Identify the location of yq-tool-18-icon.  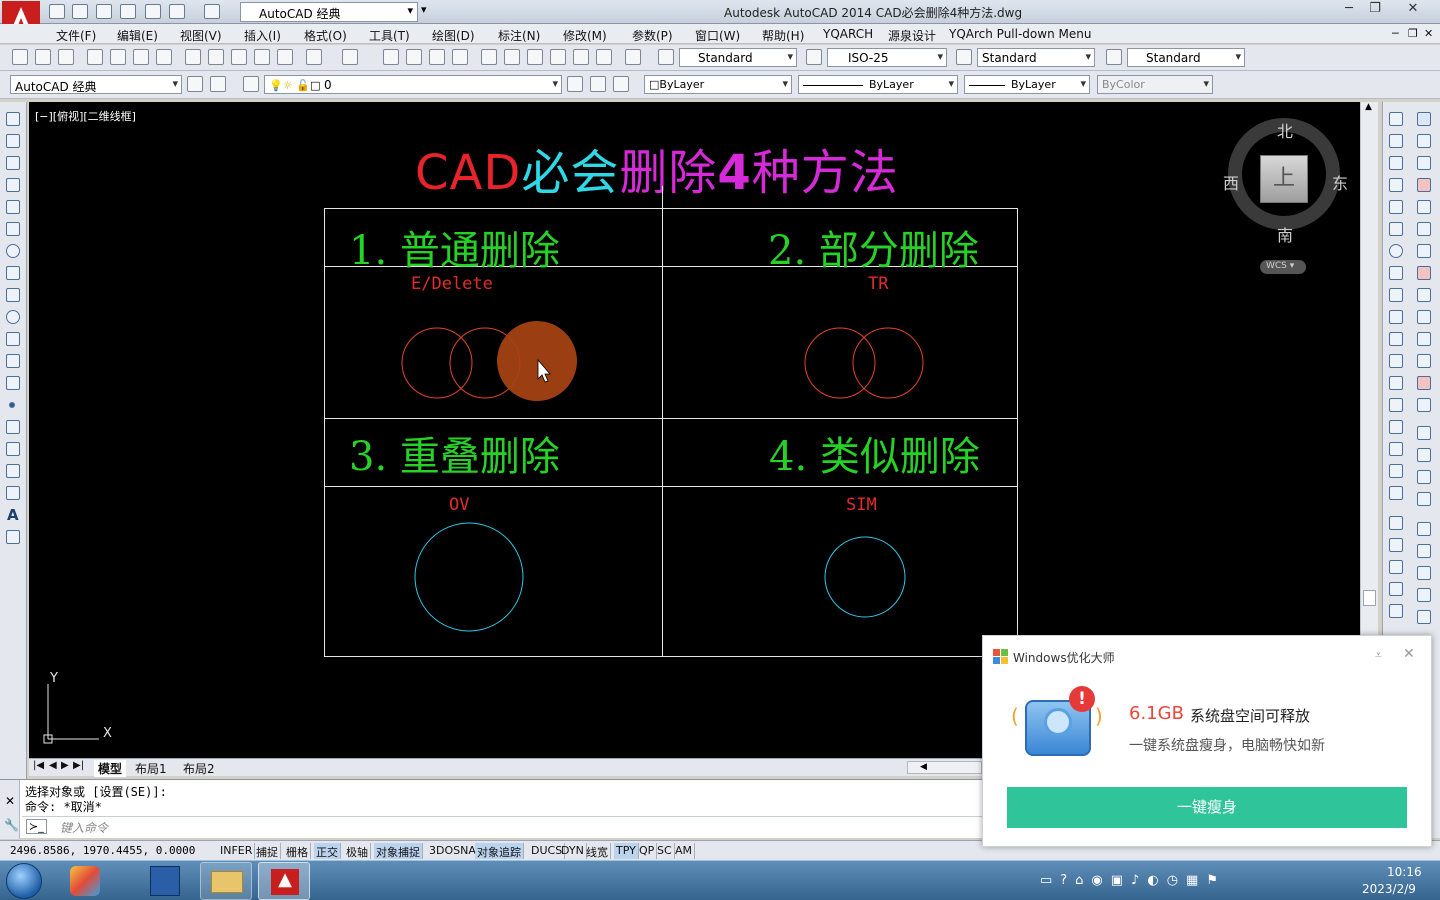
(1424, 499).